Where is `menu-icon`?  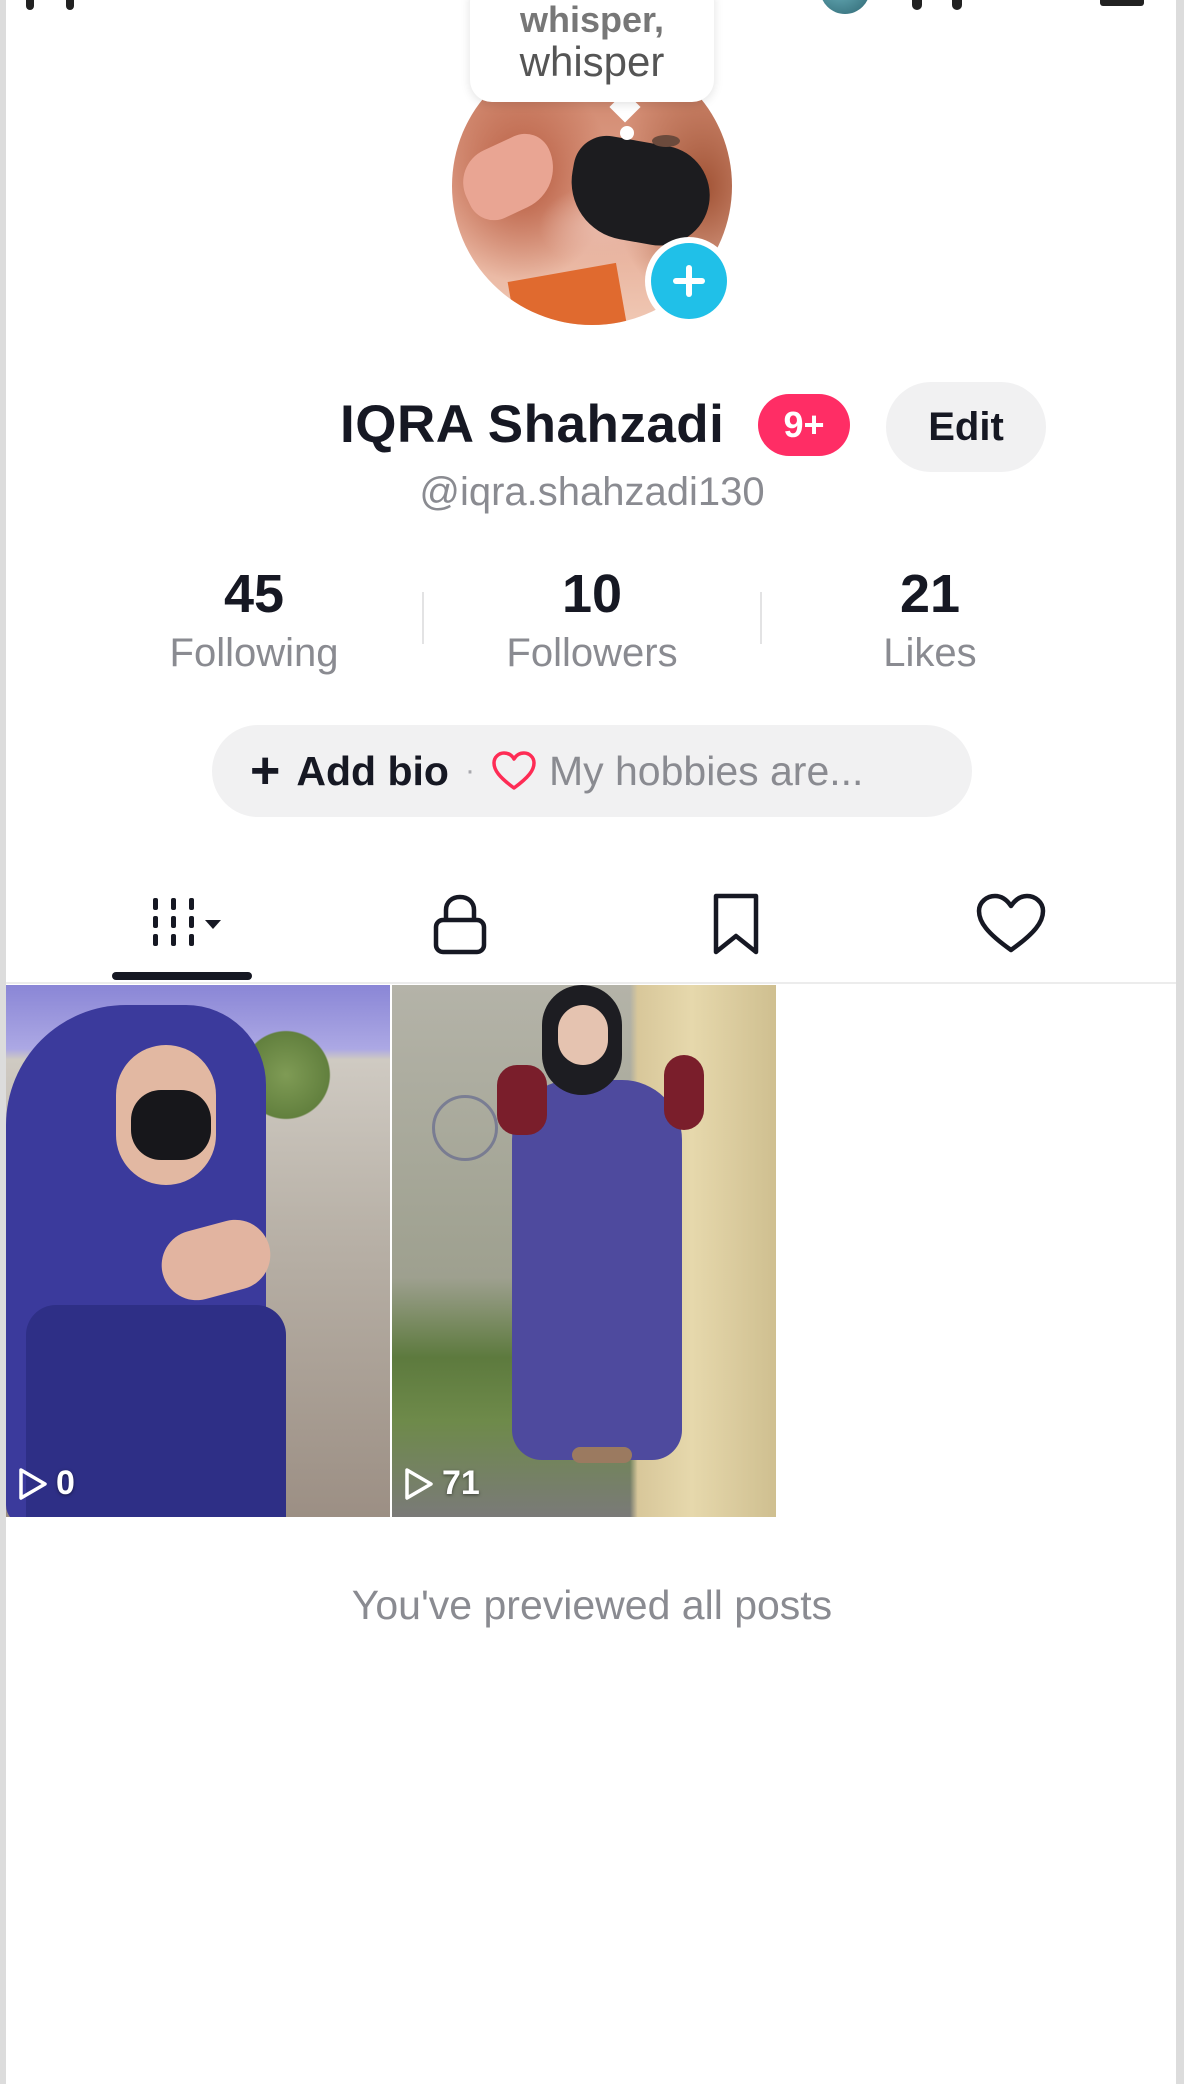 menu-icon is located at coordinates (1122, 3).